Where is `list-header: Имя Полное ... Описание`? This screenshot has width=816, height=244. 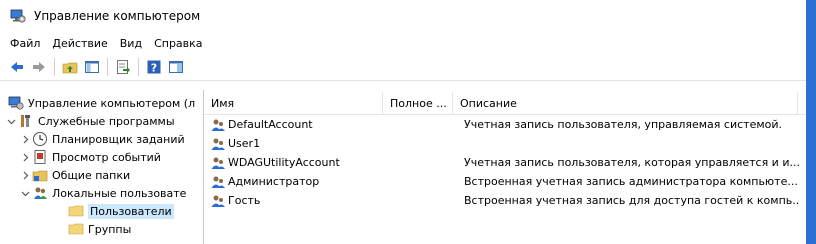
list-header: Имя Полное ... Описание is located at coordinates (505, 103).